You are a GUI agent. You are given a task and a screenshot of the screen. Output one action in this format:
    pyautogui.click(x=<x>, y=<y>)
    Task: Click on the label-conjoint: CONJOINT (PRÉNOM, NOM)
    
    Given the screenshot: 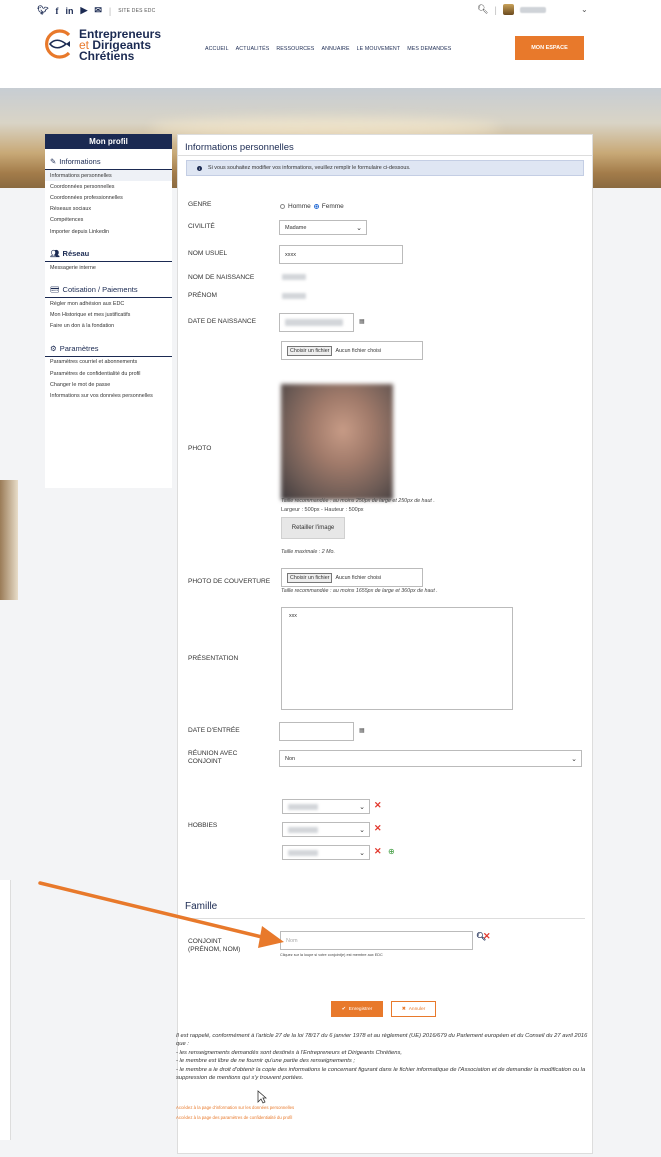 What is the action you would take?
    pyautogui.click(x=214, y=945)
    